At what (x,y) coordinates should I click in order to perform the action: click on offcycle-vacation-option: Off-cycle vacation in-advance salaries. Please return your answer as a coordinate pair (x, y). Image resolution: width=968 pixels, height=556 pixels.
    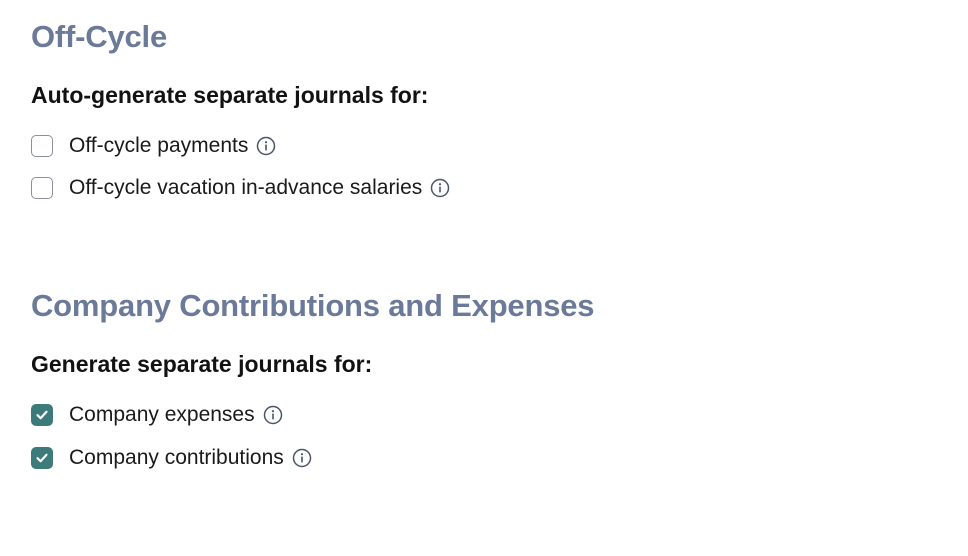
    Looking at the image, I should click on (240, 188).